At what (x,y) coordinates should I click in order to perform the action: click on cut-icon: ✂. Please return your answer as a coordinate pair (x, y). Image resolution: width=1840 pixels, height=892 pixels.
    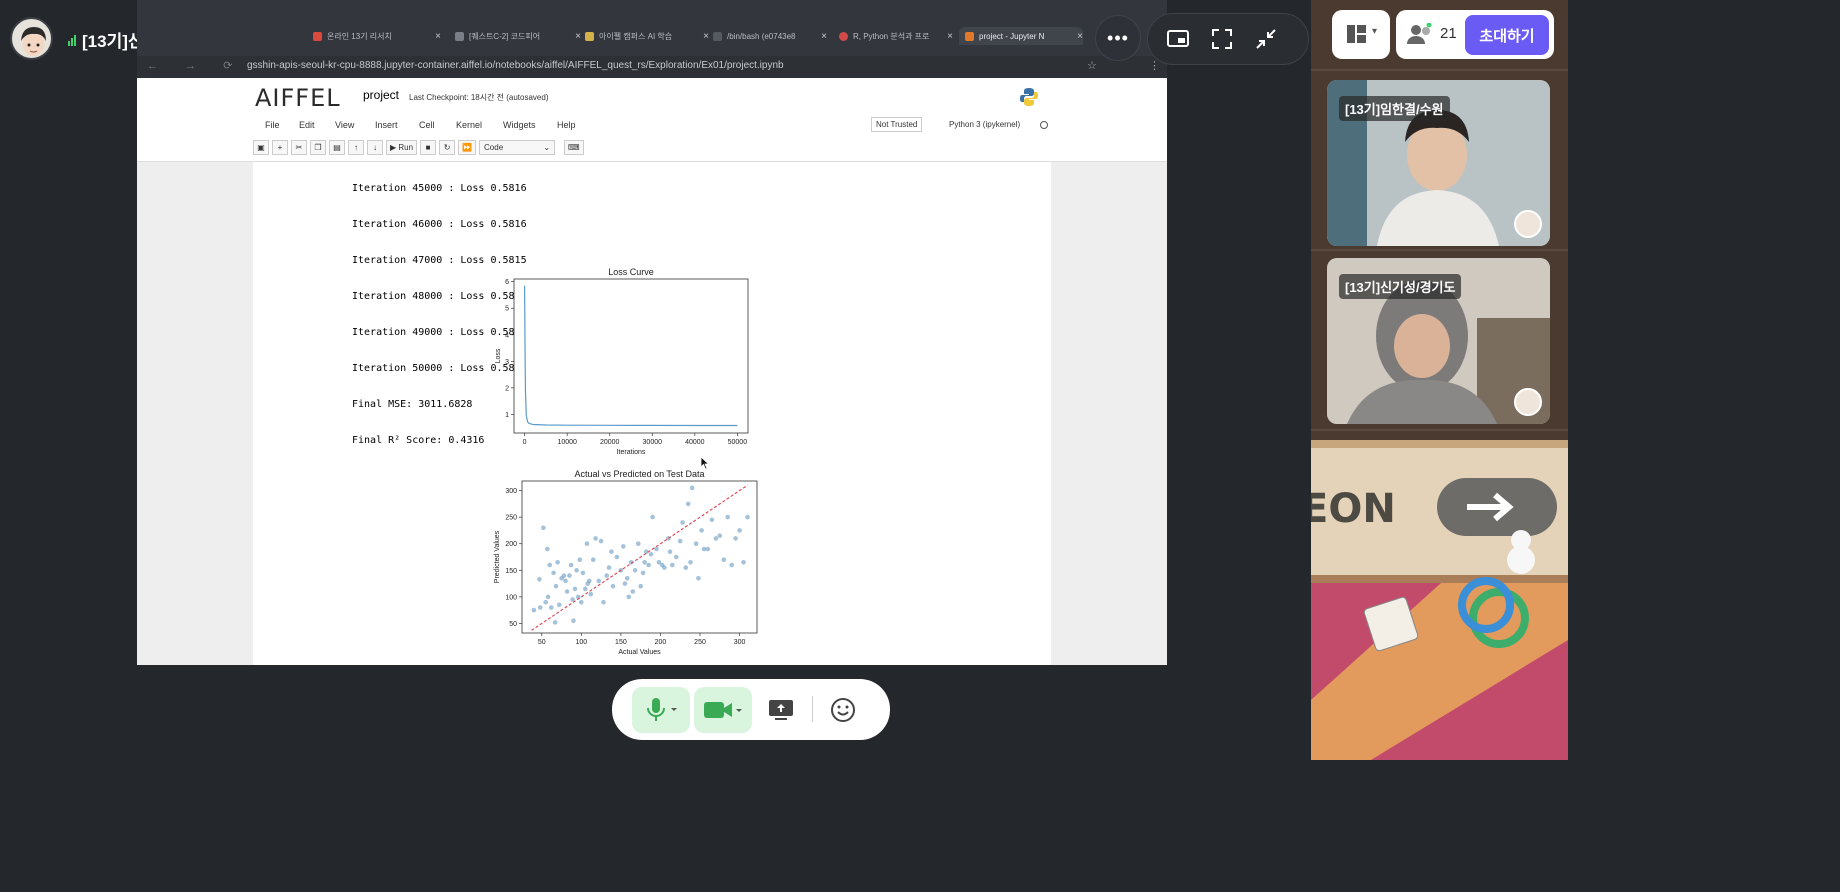
    Looking at the image, I should click on (299, 147).